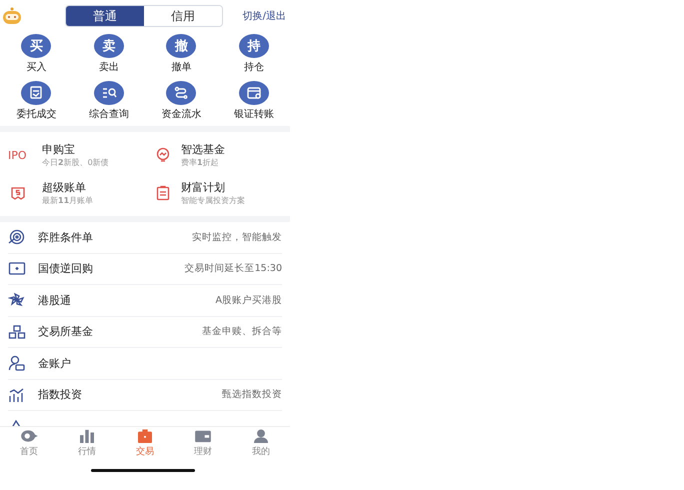 This screenshot has width=684, height=490. I want to click on action-label: 卖出, so click(108, 68).